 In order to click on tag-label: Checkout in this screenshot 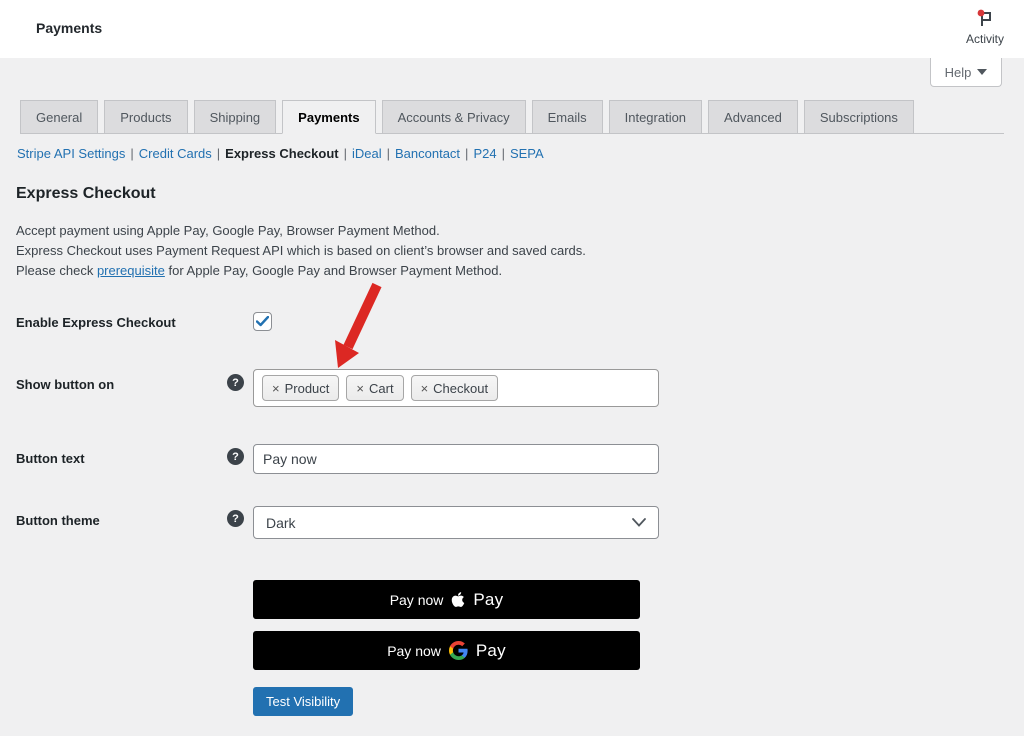, I will do `click(461, 388)`.